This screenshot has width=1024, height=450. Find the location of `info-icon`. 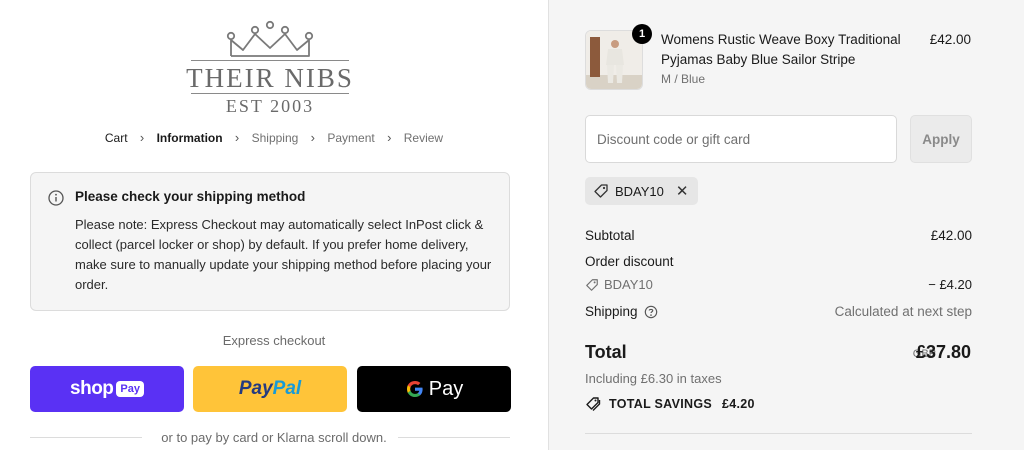

info-icon is located at coordinates (56, 198).